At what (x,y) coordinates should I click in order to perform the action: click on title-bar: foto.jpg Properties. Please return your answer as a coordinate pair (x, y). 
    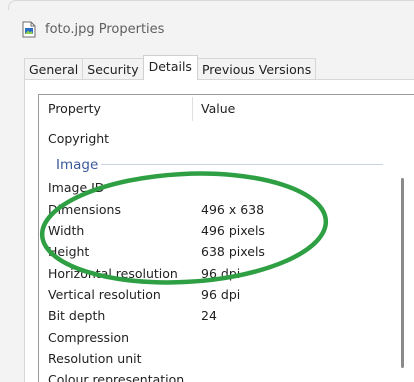
    Looking at the image, I should click on (93, 29).